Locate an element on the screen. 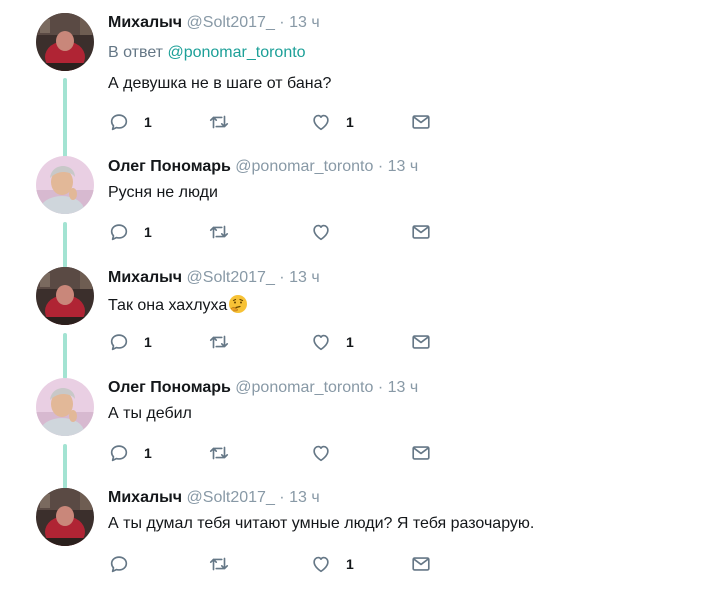 This screenshot has height=593, width=710. reply-context: В ответ @ponomar_toronto is located at coordinates (404, 53).